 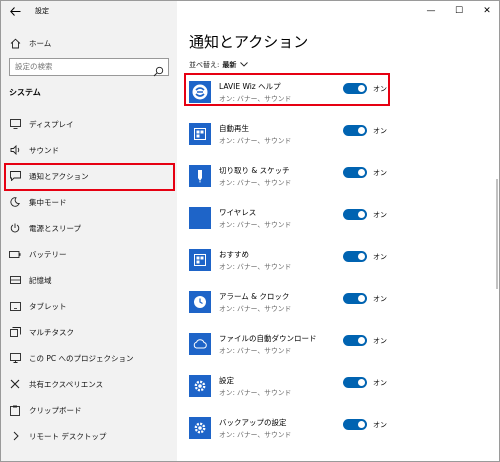 I want to click on wireless-icon, so click(x=200, y=218).